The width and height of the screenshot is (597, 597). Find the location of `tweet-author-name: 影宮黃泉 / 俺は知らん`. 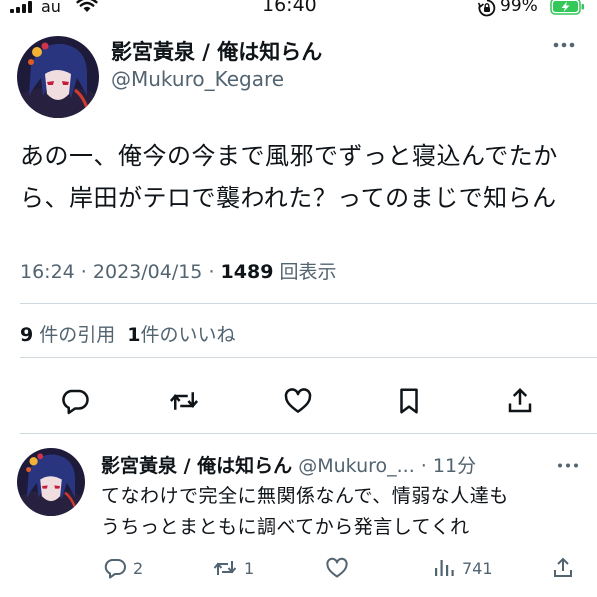

tweet-author-name: 影宮黃泉 / 俺は知らん is located at coordinates (216, 51).